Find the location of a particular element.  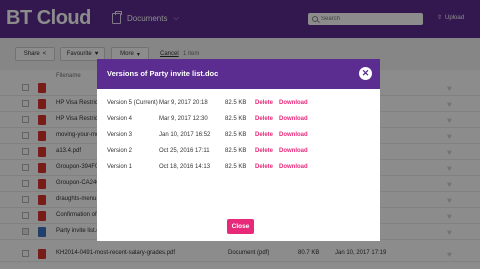

version-date: Mar 9, 2017 12:30 is located at coordinates (183, 119).